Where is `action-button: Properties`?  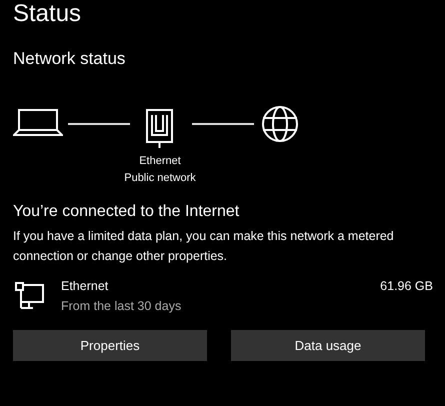
action-button: Properties is located at coordinates (110, 345).